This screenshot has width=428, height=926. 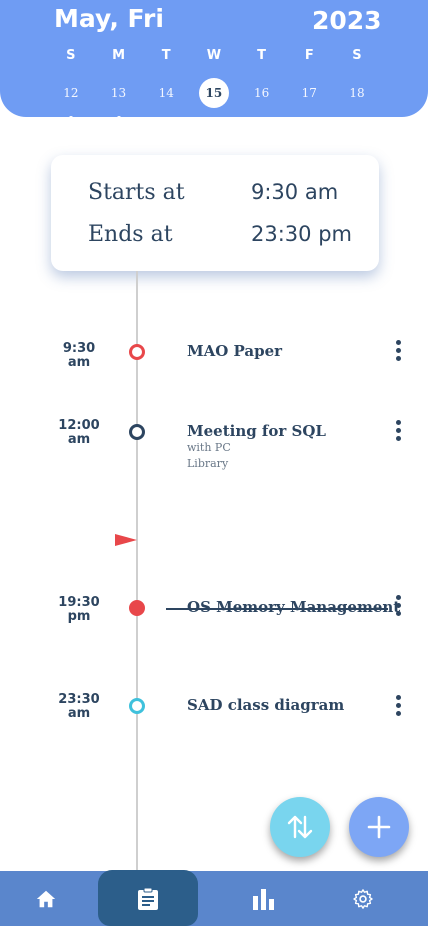 What do you see at coordinates (294, 192) in the screenshot?
I see `starts-at-value: 9:30 am` at bounding box center [294, 192].